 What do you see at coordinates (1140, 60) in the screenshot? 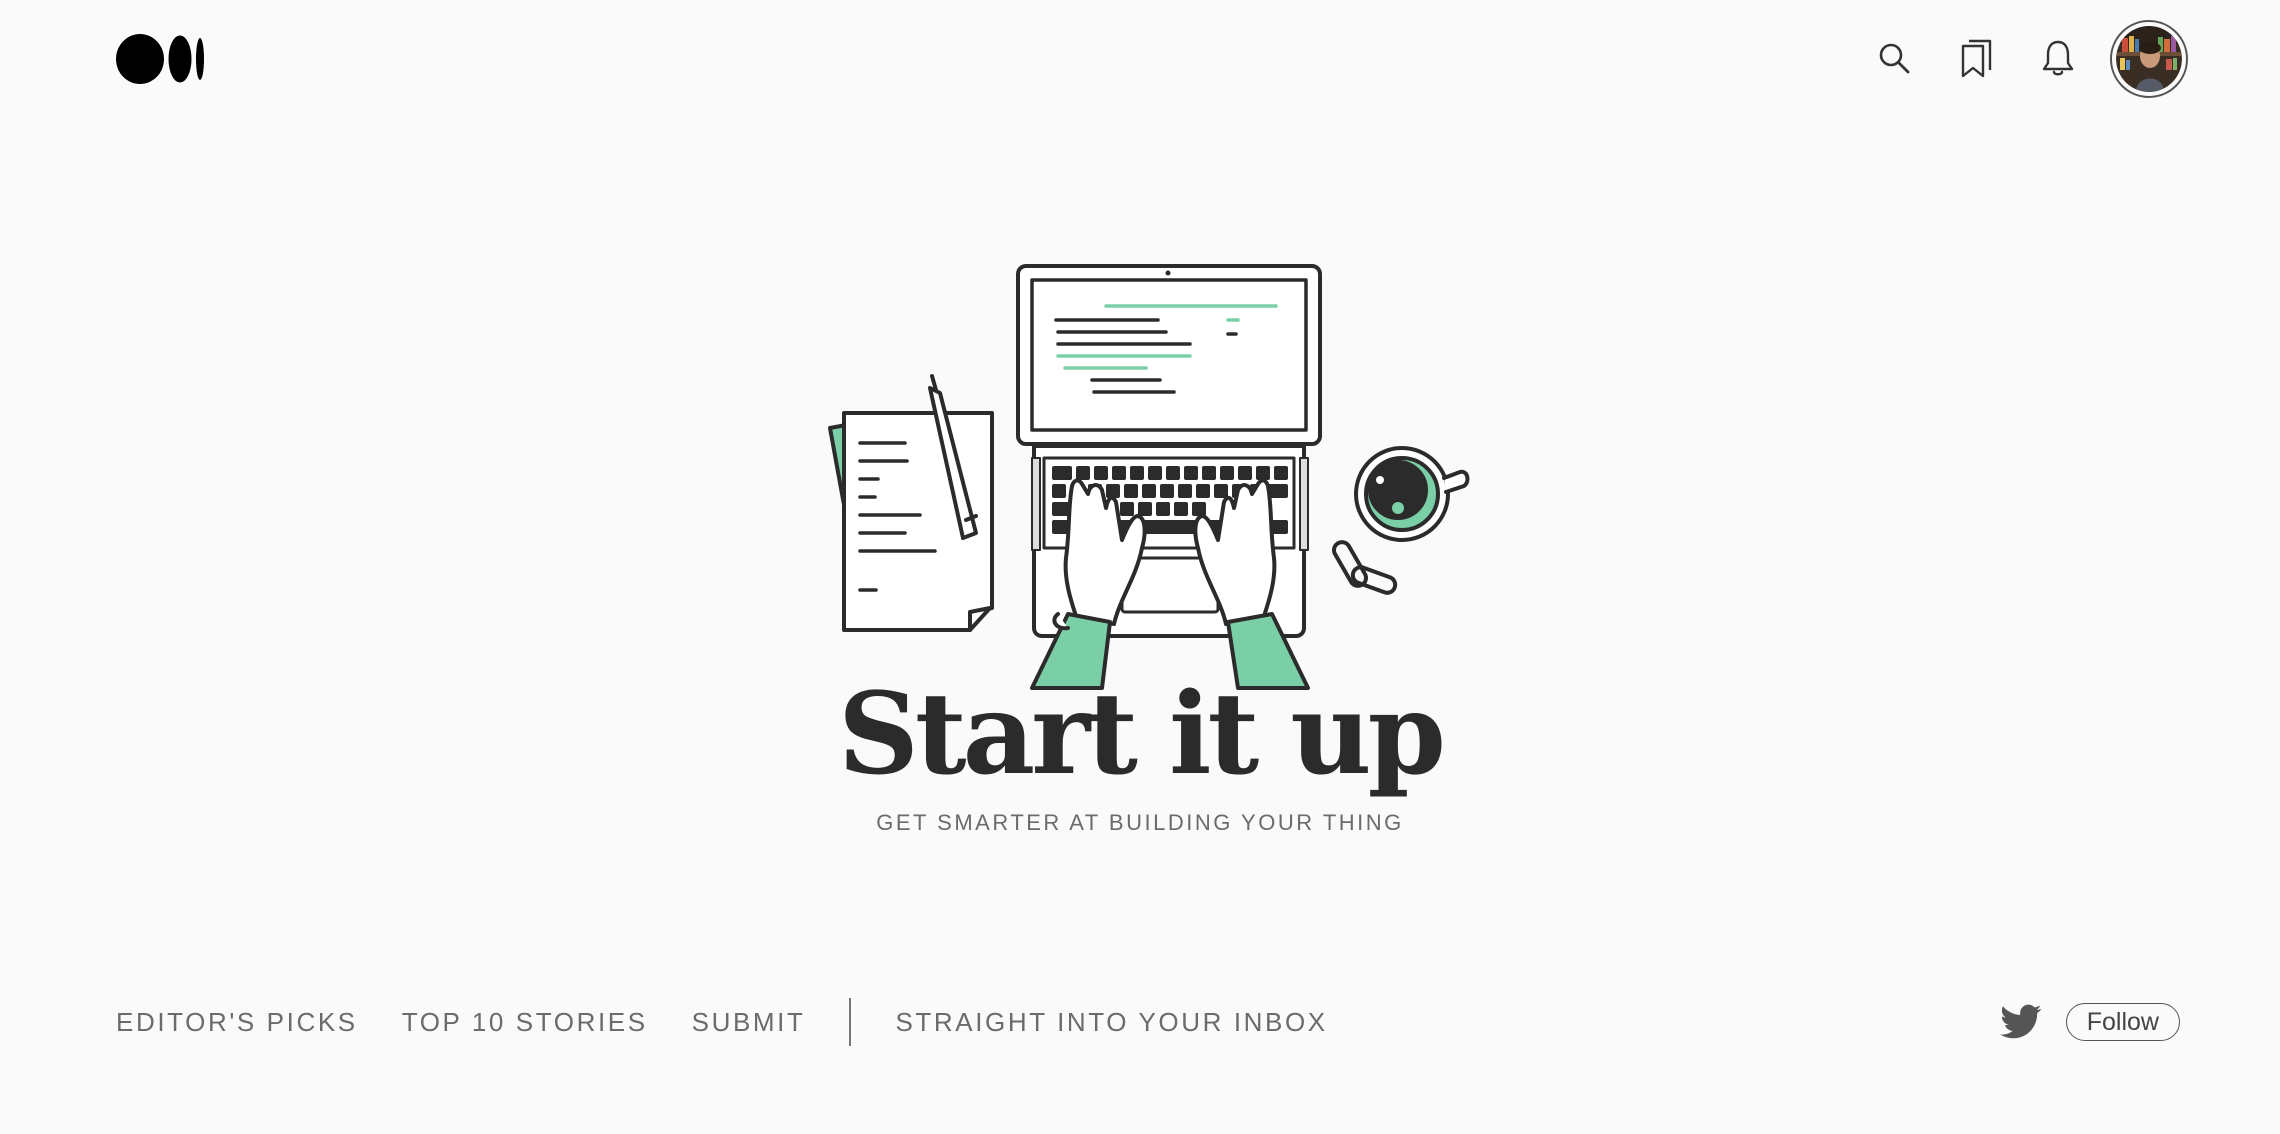
I see `top-bar` at bounding box center [1140, 60].